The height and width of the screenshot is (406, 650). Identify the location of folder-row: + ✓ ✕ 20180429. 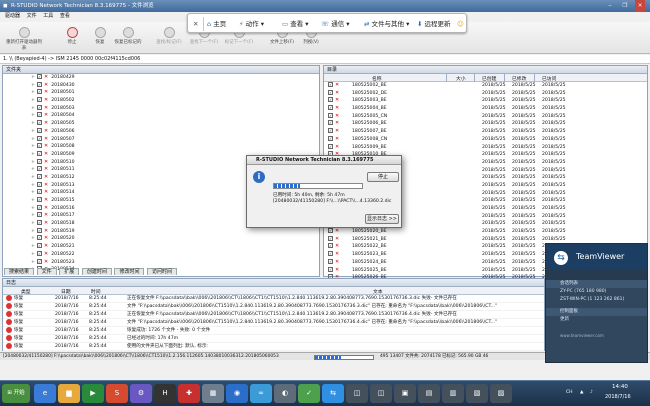
(161, 78).